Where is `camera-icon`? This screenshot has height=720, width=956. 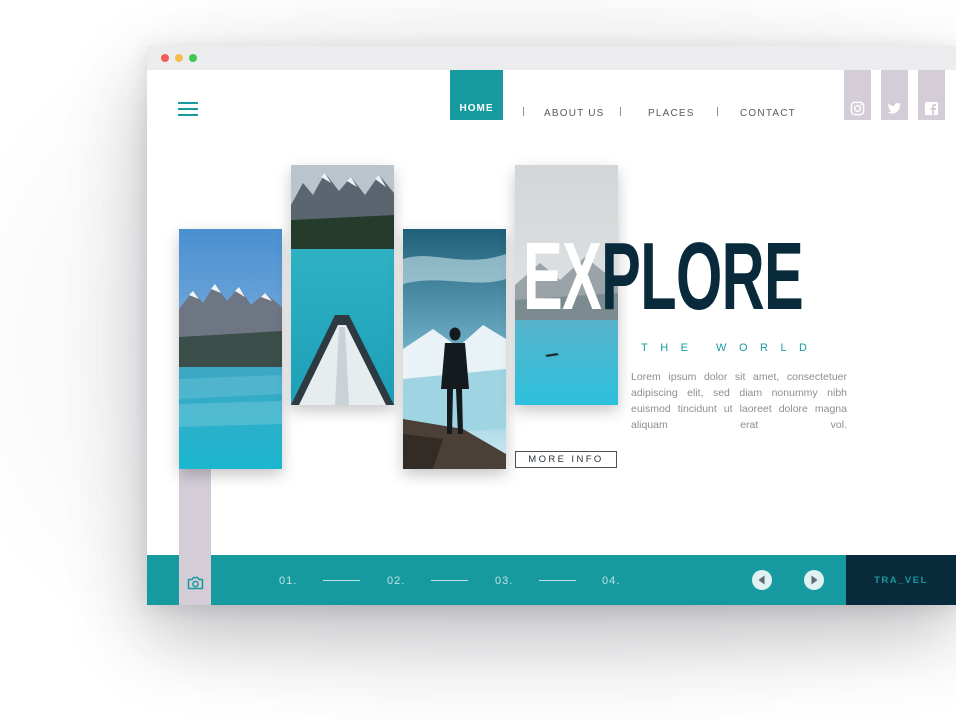
camera-icon is located at coordinates (195, 583).